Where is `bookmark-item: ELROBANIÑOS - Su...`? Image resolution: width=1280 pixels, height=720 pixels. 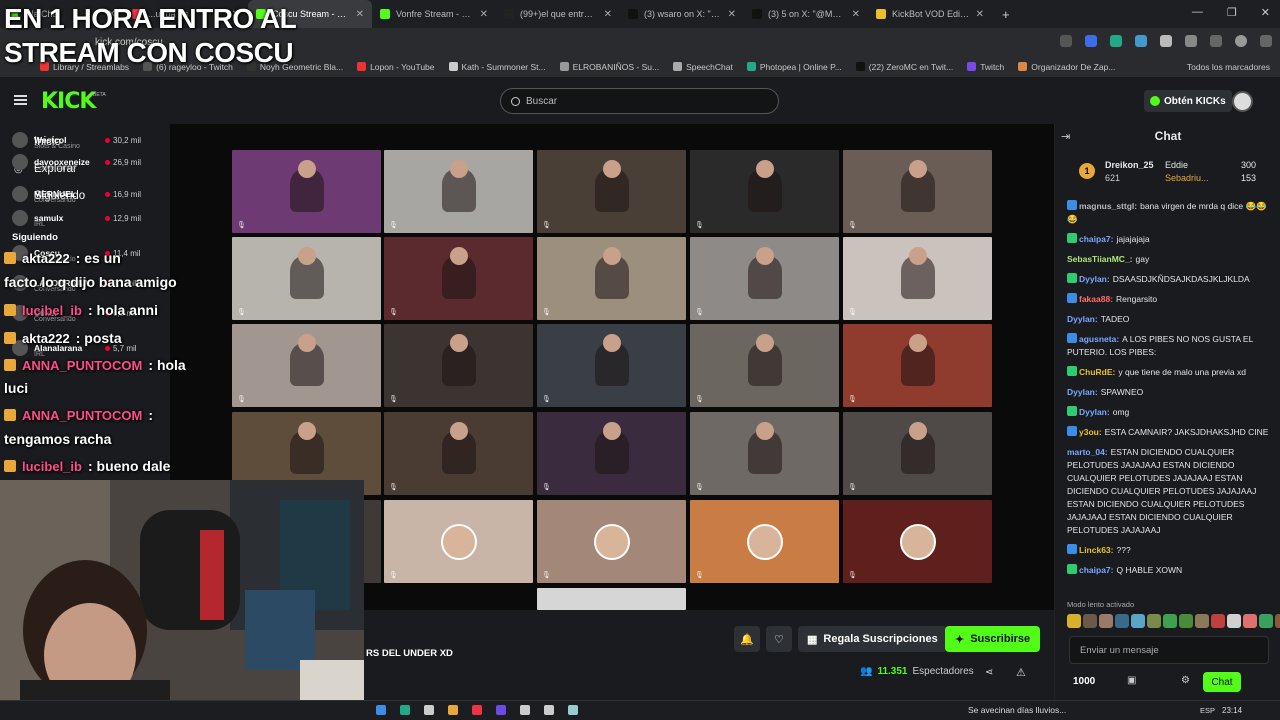
bookmark-item: ELROBANIÑOS - Su... is located at coordinates (609, 67).